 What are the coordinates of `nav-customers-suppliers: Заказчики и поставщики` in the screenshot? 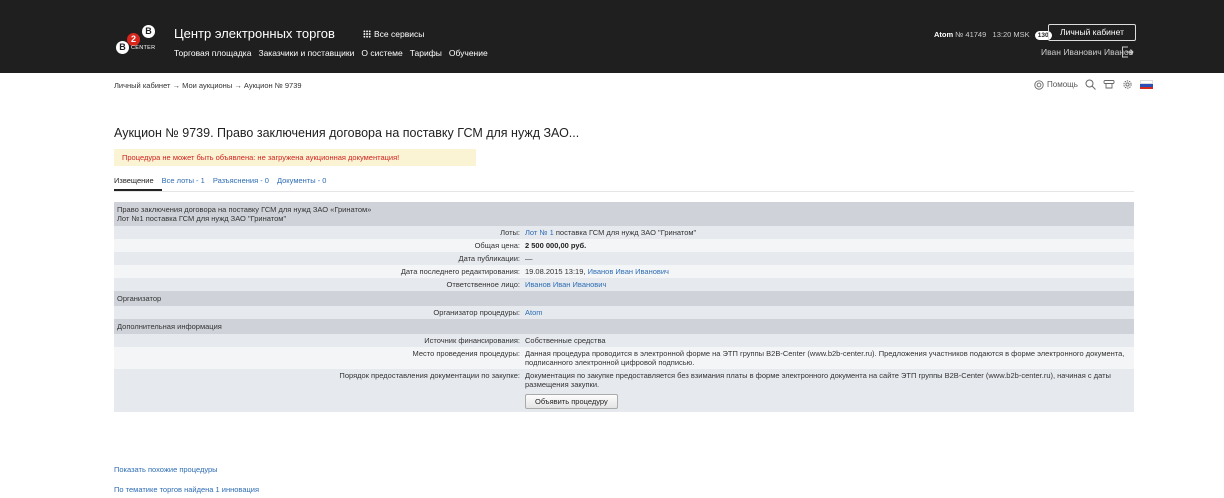 It's located at (306, 53).